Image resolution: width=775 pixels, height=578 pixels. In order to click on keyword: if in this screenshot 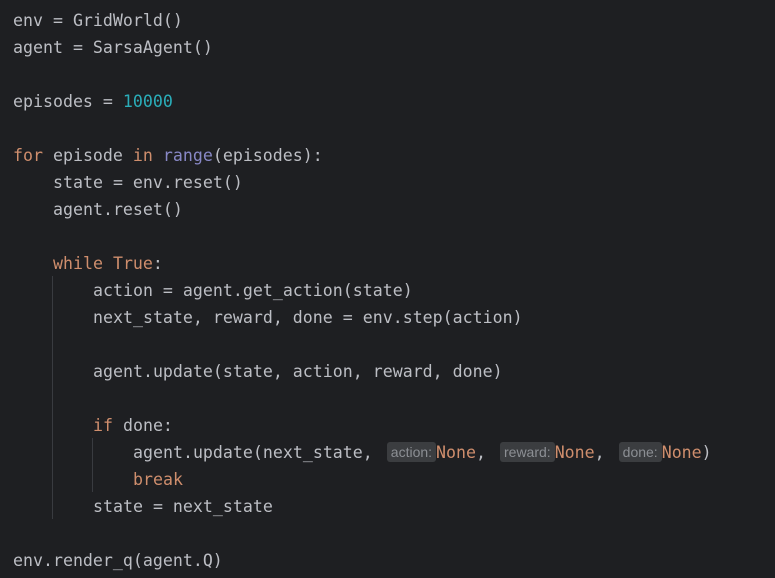, I will do `click(103, 425)`.